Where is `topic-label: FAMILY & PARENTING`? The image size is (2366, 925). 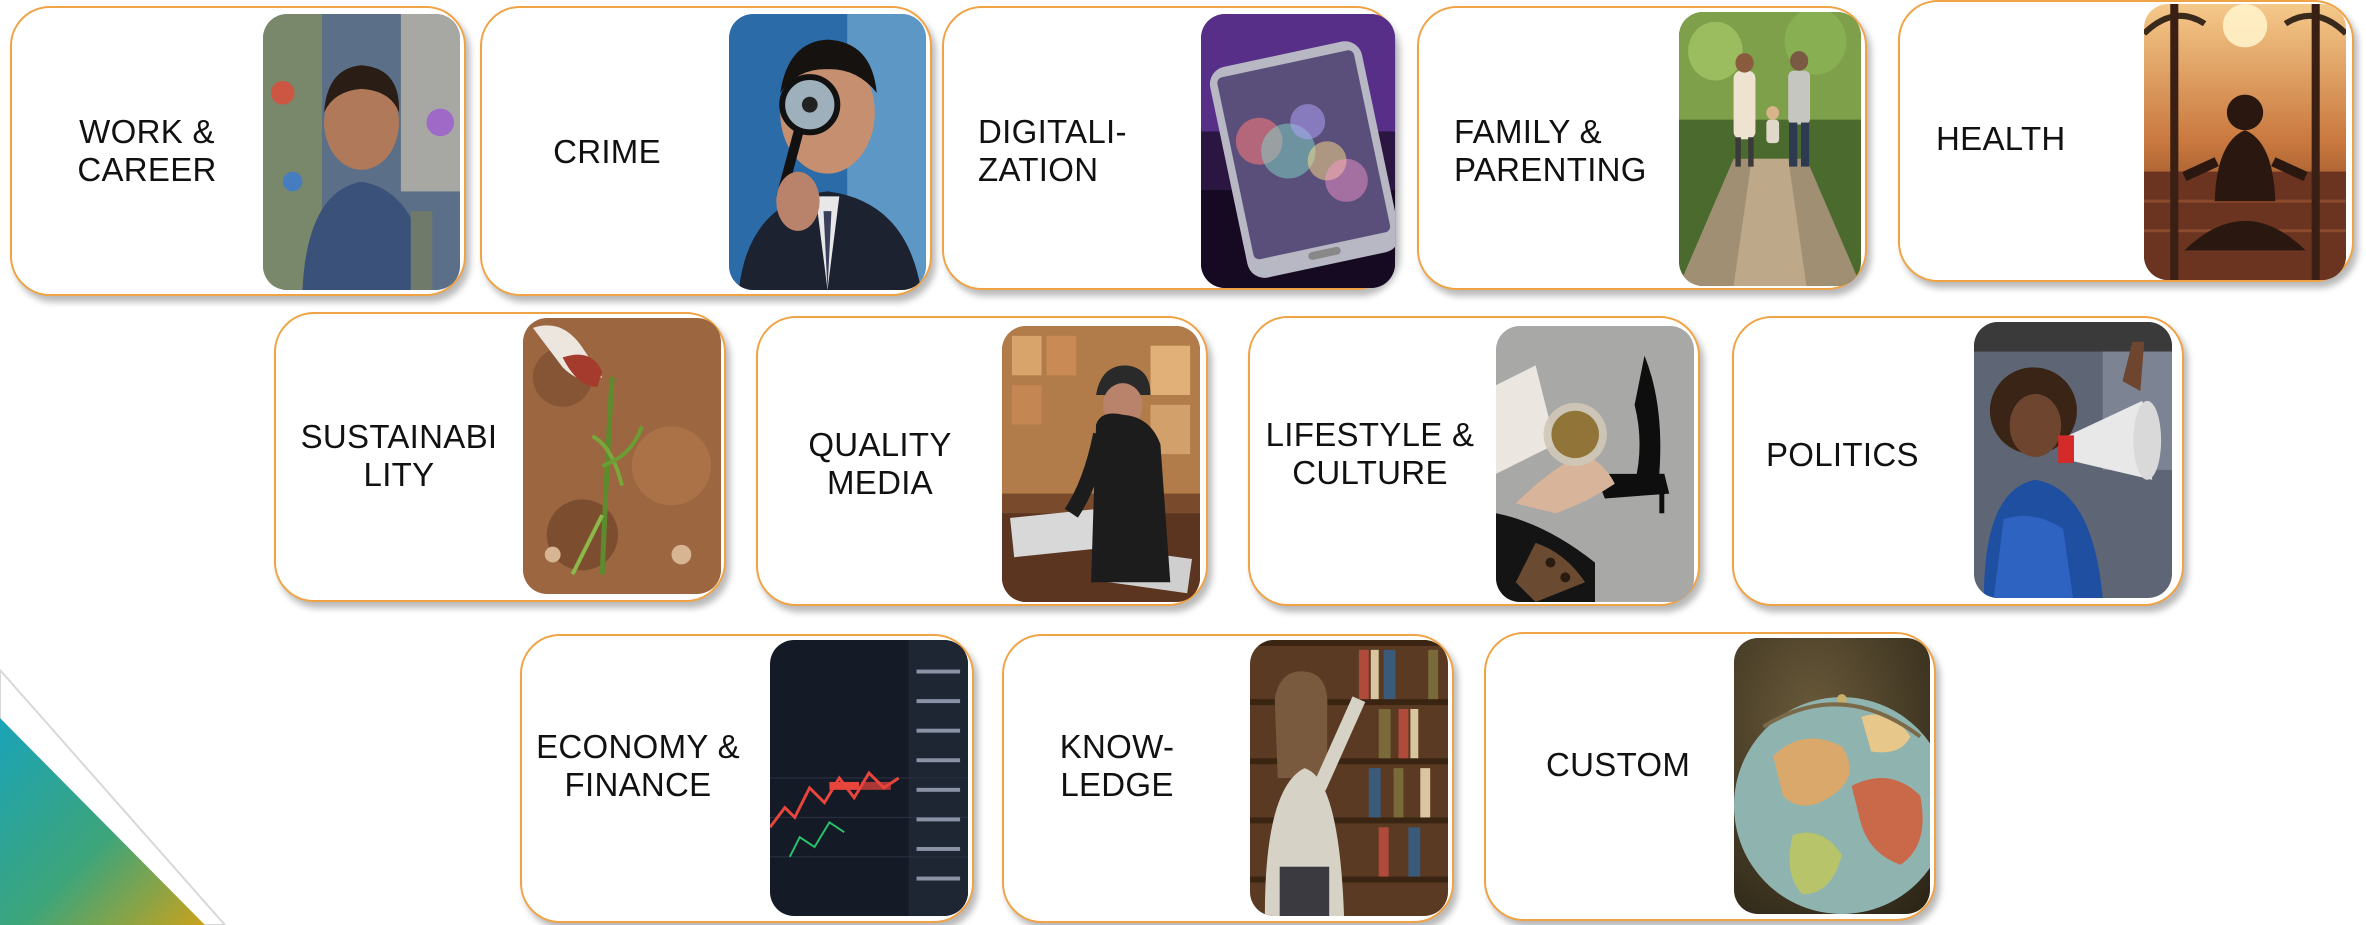 topic-label: FAMILY & PARENTING is located at coordinates (1550, 150).